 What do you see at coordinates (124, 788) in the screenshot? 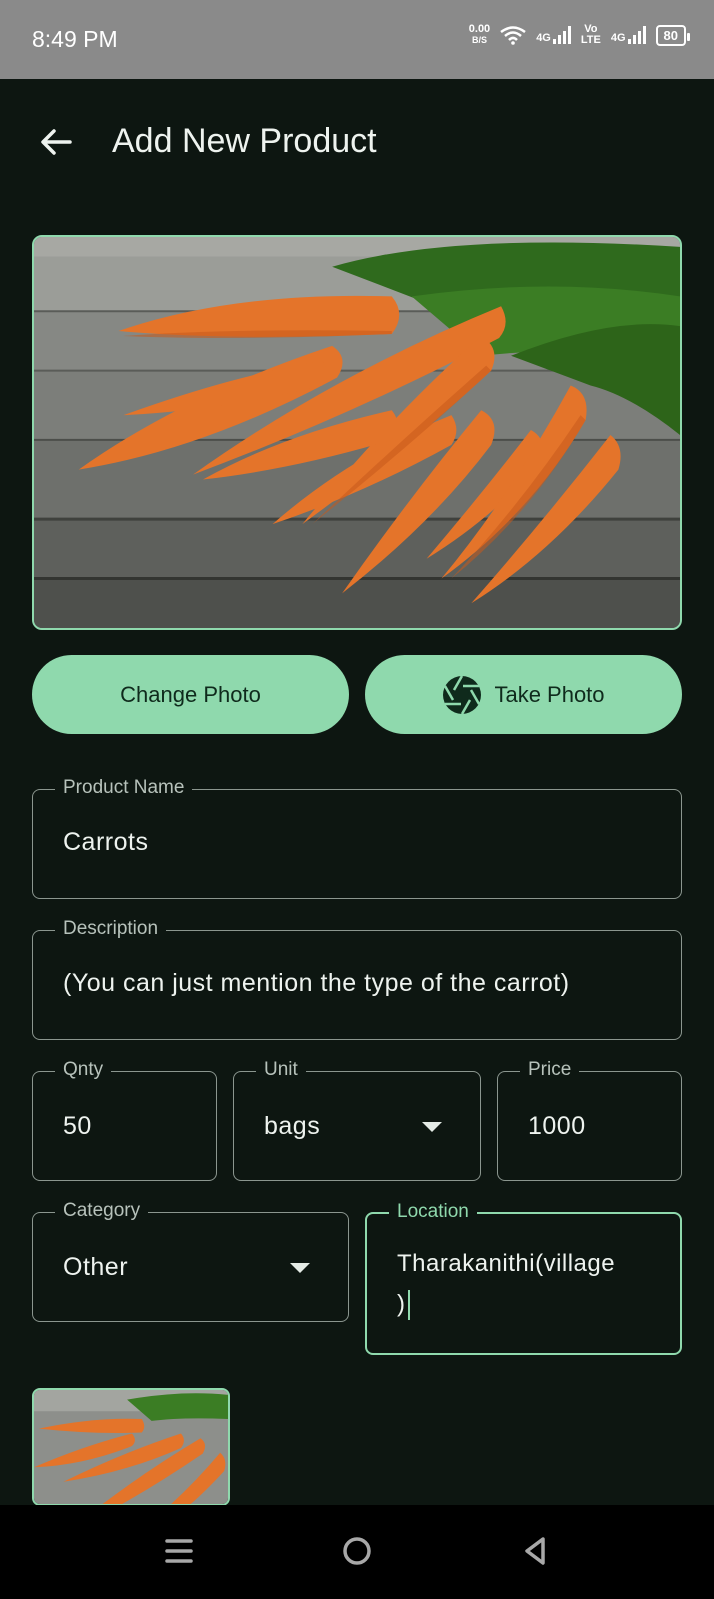
I see `product-name-label: Product Name` at bounding box center [124, 788].